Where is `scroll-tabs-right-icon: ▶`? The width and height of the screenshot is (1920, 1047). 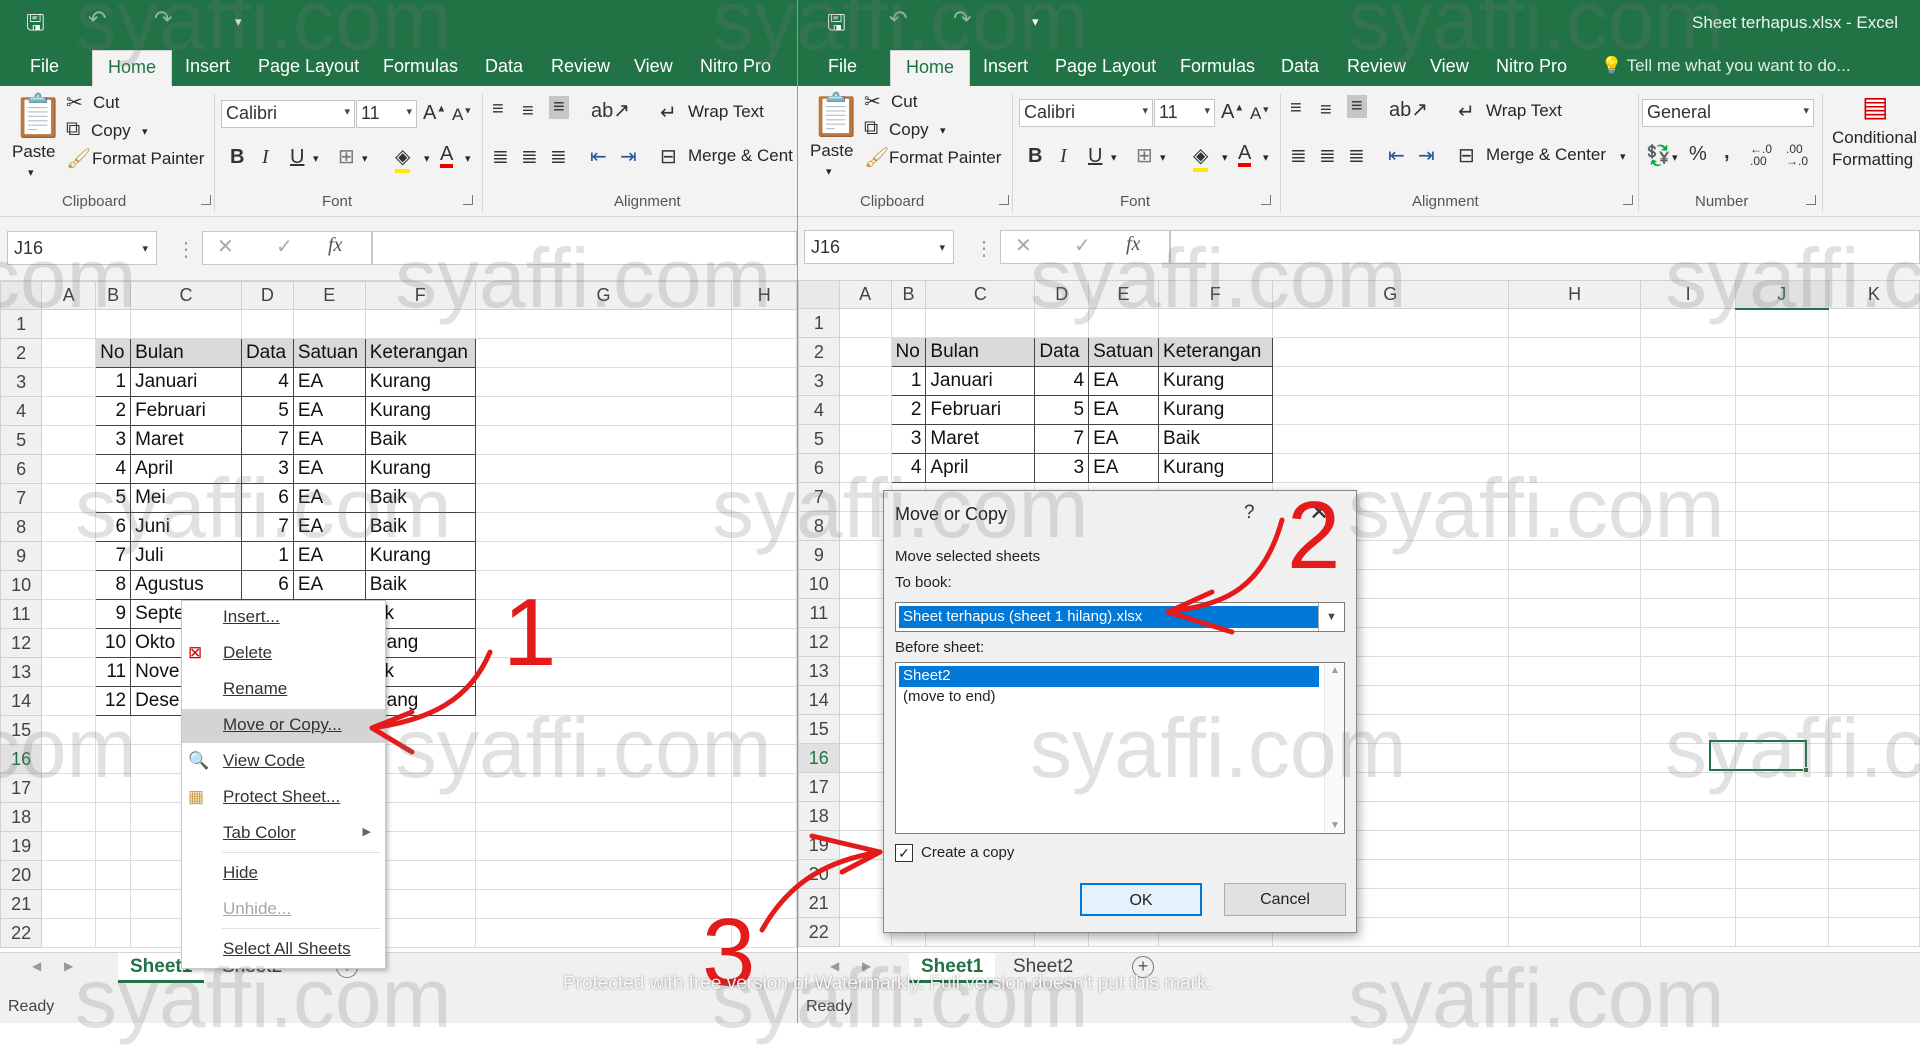 scroll-tabs-right-icon: ▶ is located at coordinates (866, 966).